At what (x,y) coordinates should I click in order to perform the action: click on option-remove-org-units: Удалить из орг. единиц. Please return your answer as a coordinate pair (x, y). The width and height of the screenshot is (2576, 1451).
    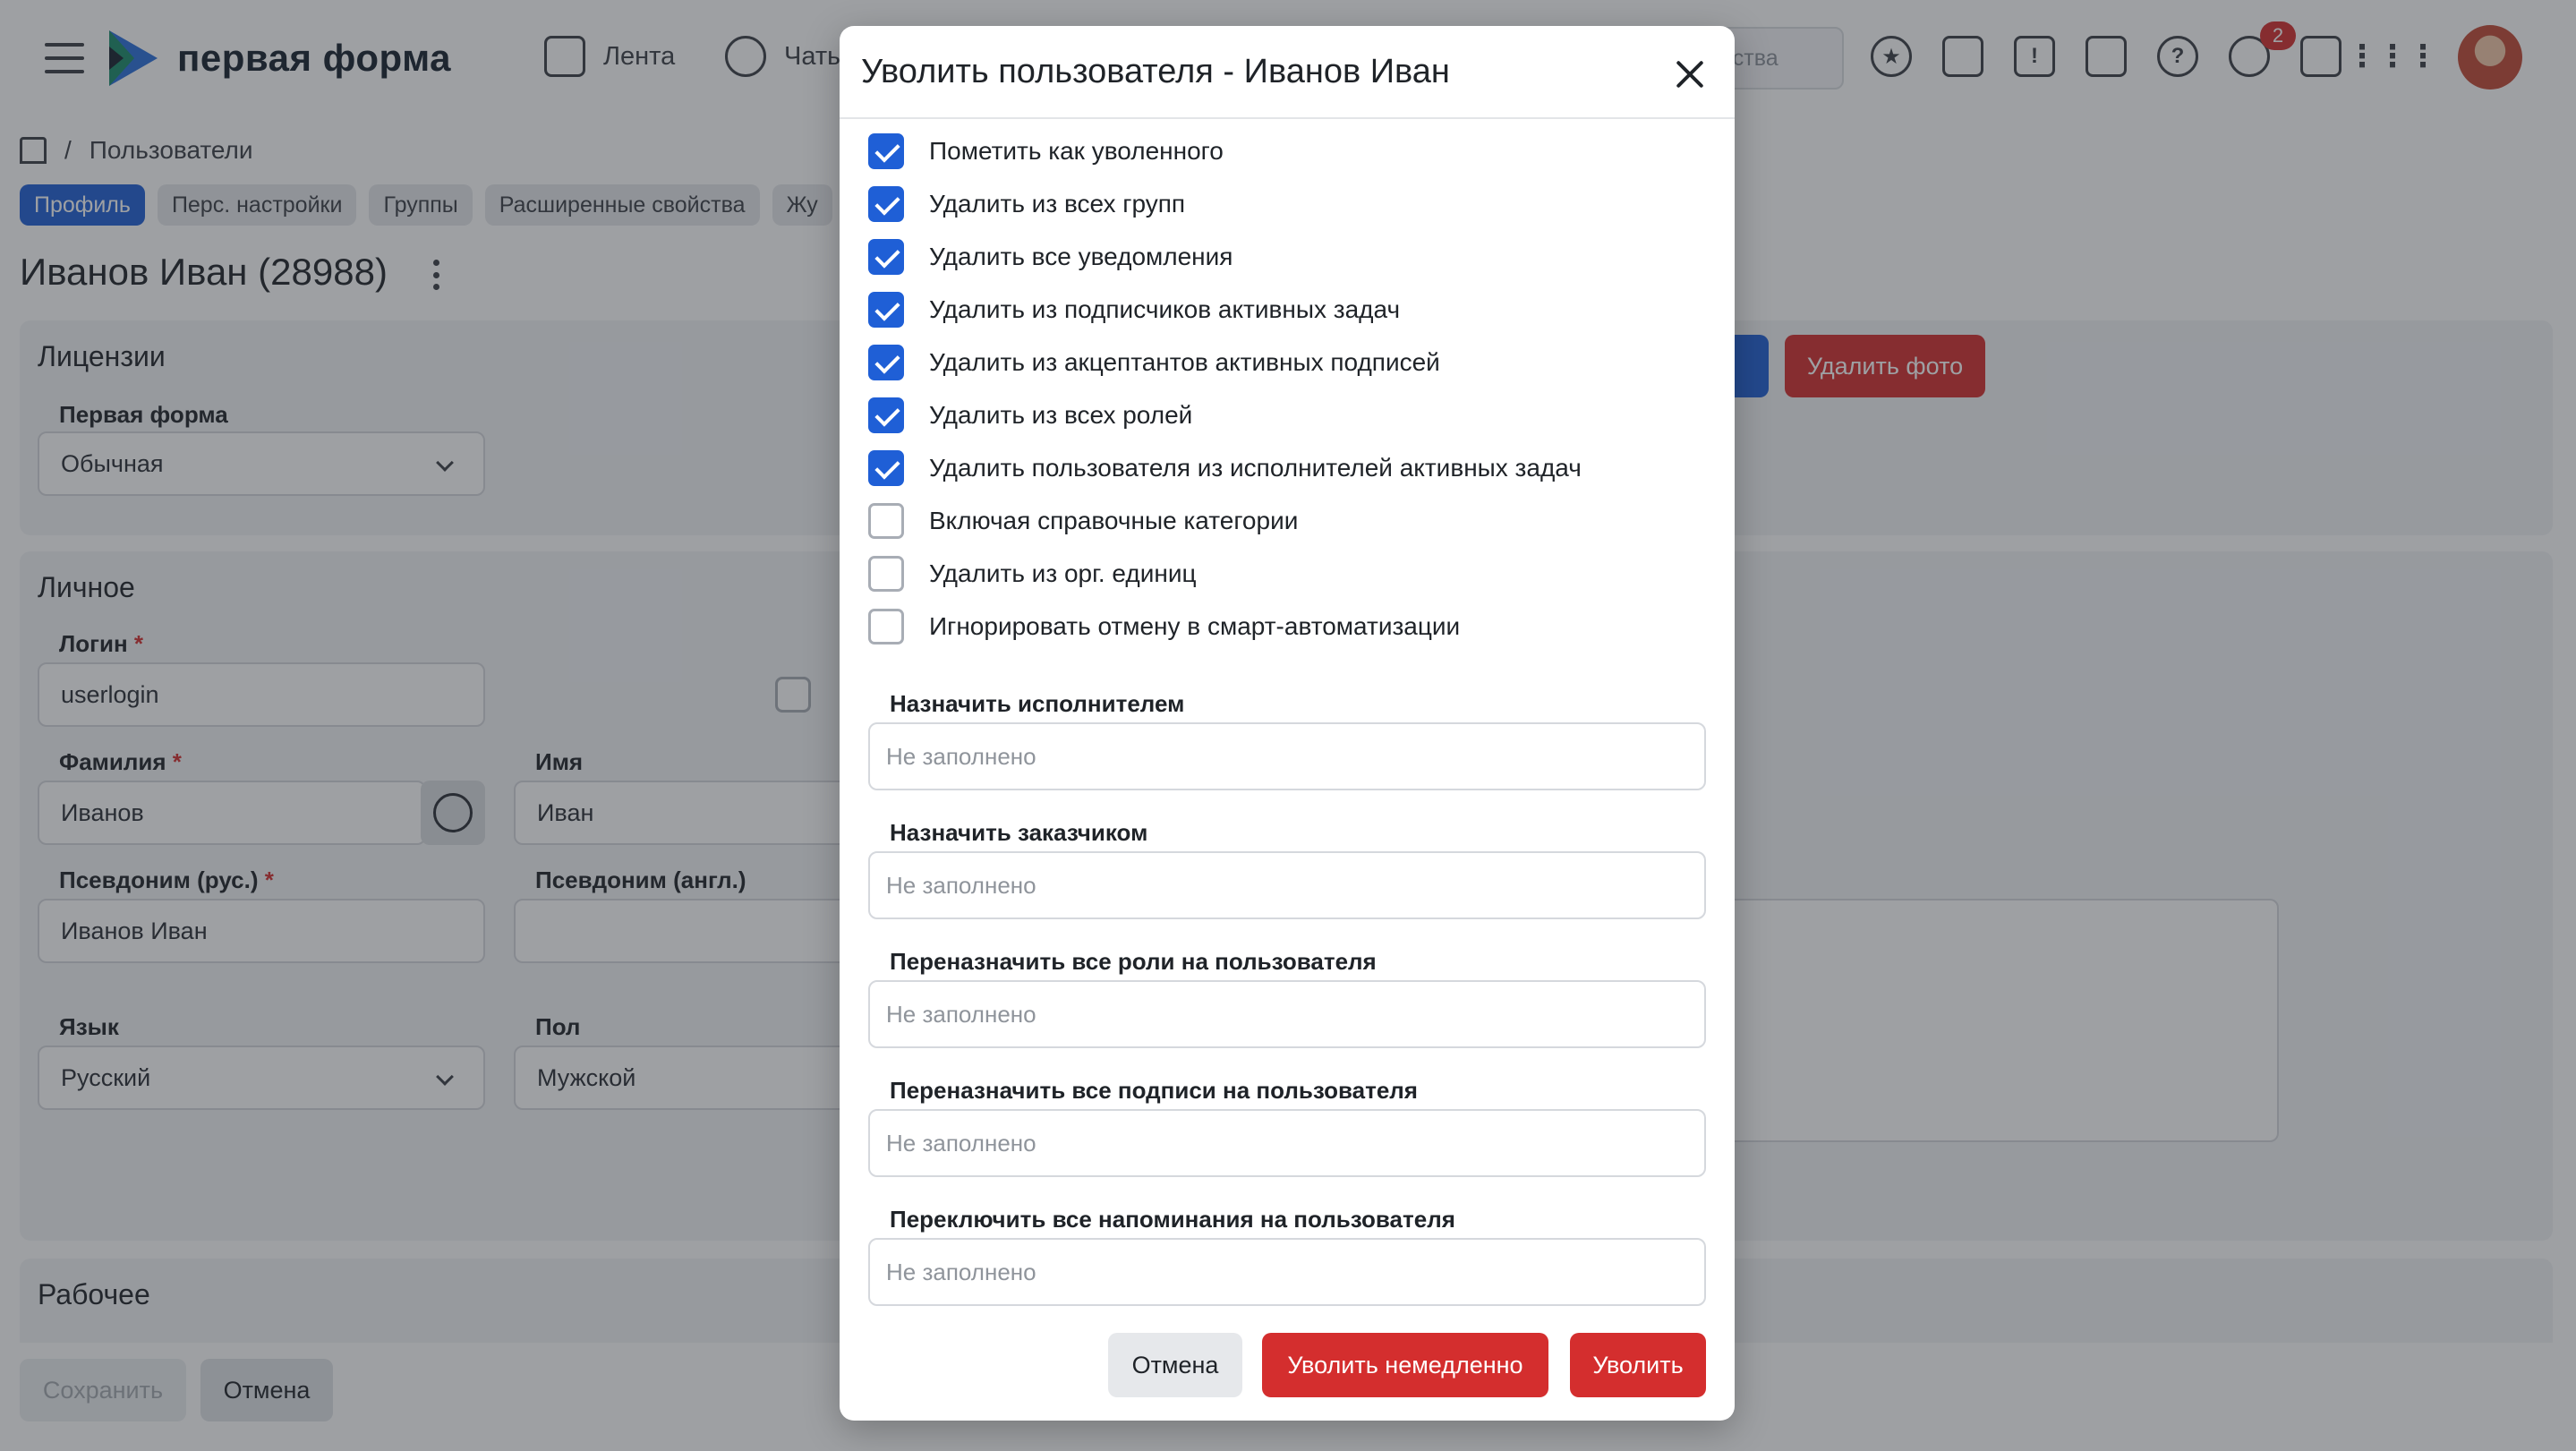
    Looking at the image, I should click on (1032, 574).